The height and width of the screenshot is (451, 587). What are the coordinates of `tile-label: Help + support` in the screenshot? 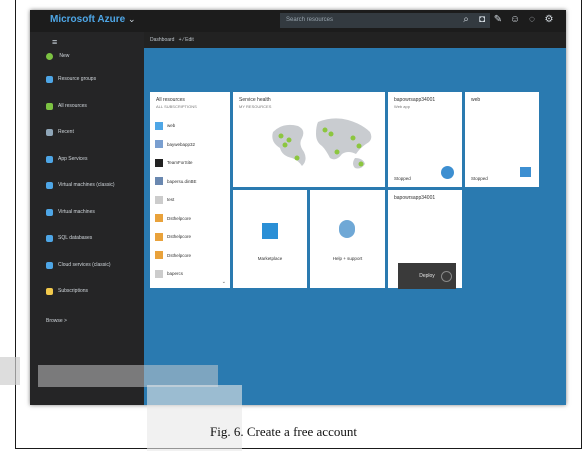 It's located at (347, 258).